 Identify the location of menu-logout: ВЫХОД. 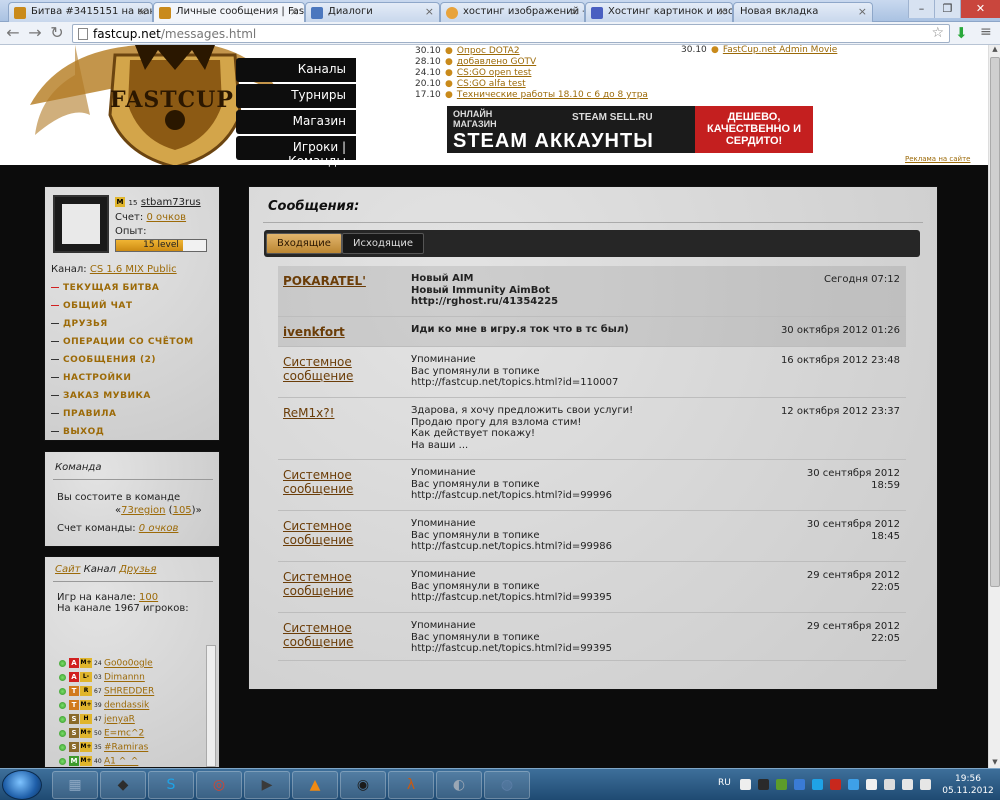
(77, 432).